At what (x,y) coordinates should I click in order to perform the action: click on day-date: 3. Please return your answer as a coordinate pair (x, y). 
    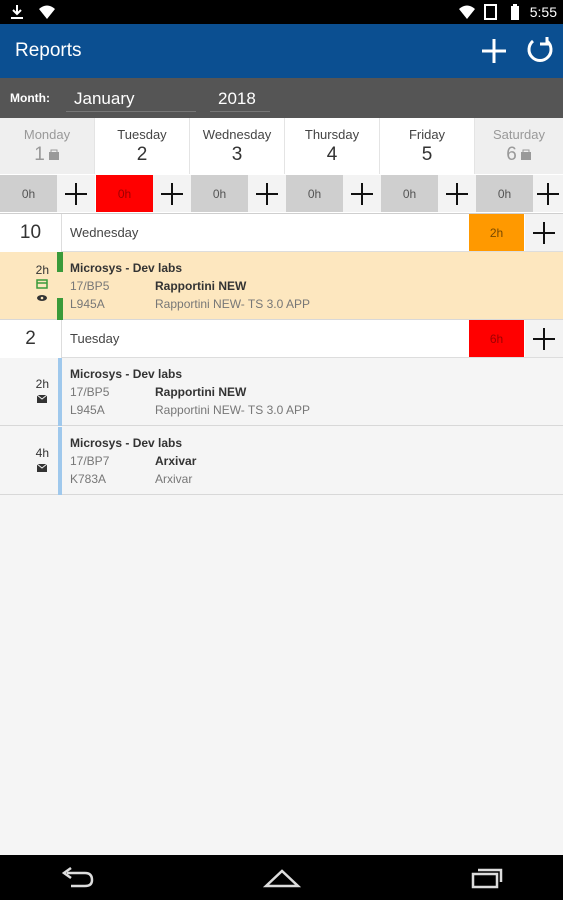
    Looking at the image, I should click on (237, 154).